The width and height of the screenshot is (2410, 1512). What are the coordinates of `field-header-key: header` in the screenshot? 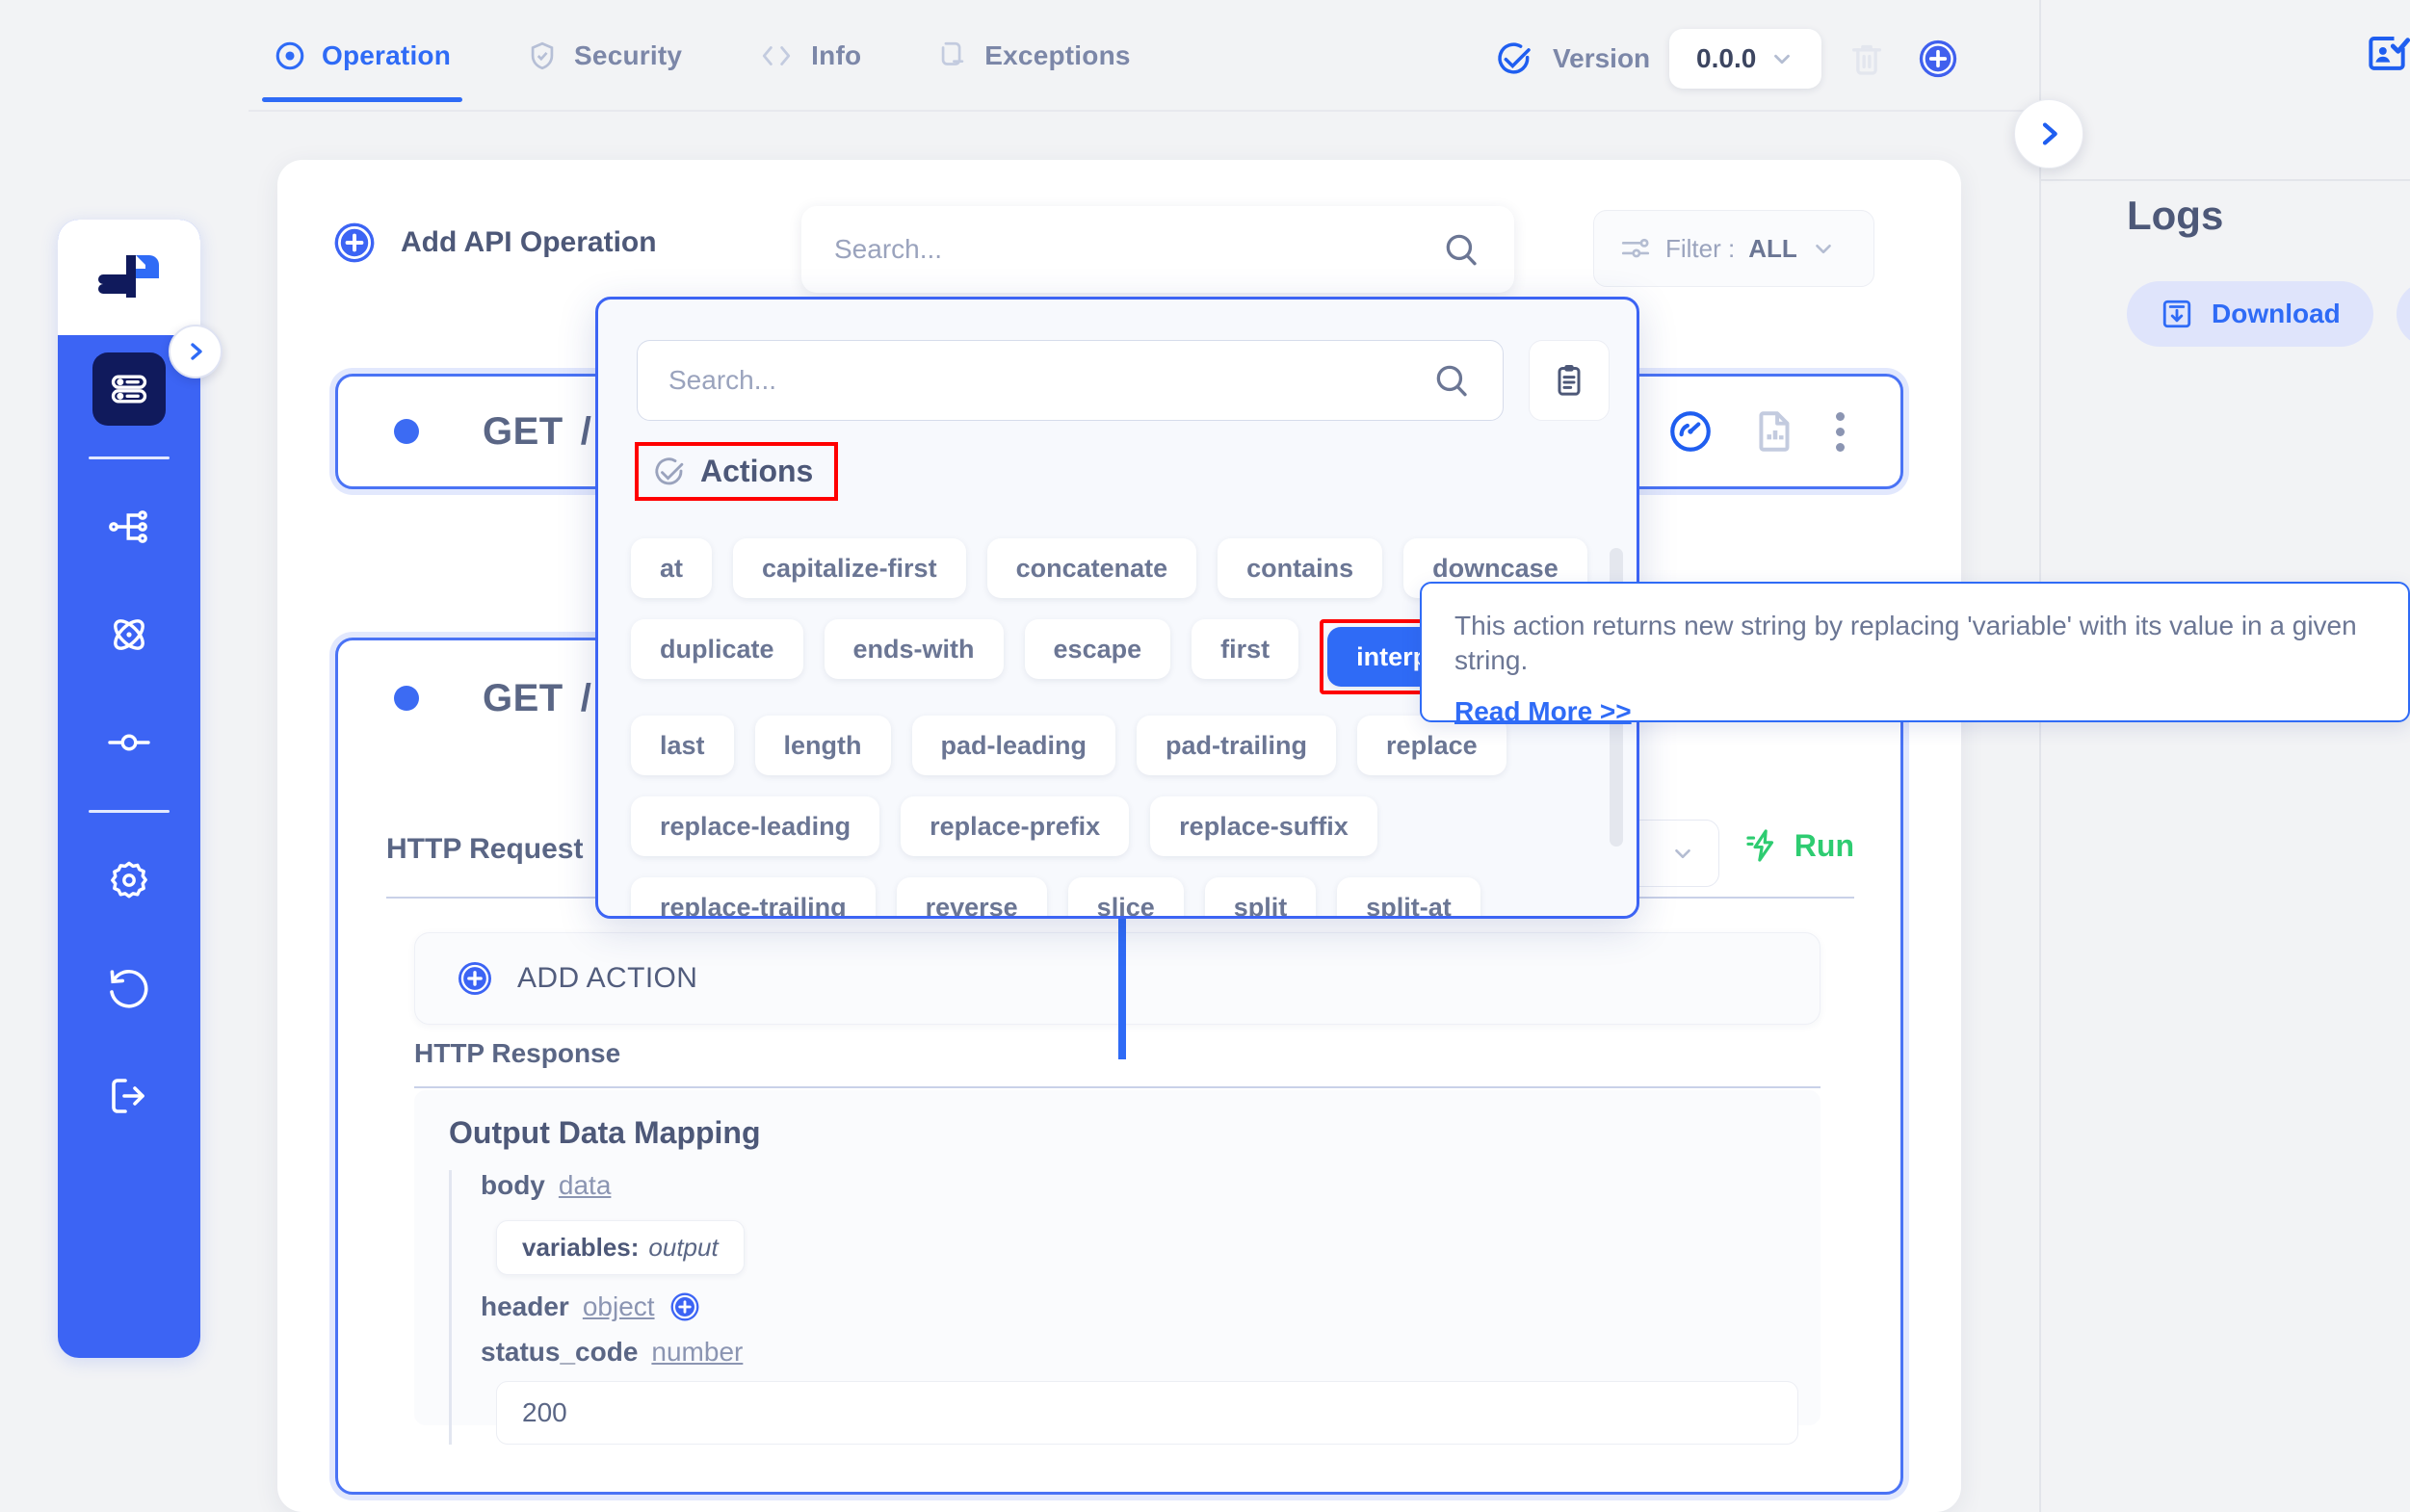 It's located at (525, 1306).